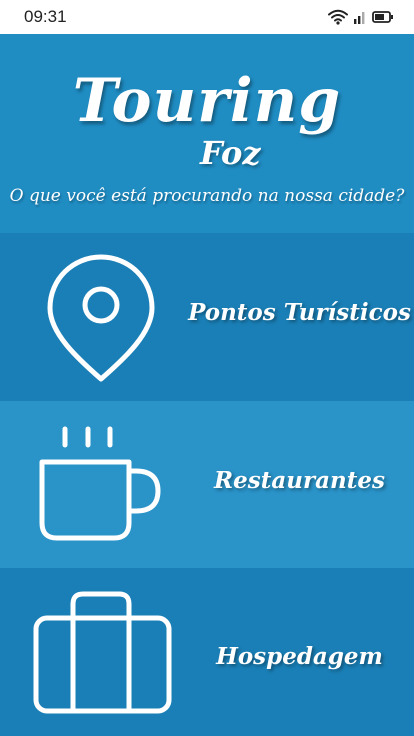  I want to click on status-bar: 09:31, so click(207, 17).